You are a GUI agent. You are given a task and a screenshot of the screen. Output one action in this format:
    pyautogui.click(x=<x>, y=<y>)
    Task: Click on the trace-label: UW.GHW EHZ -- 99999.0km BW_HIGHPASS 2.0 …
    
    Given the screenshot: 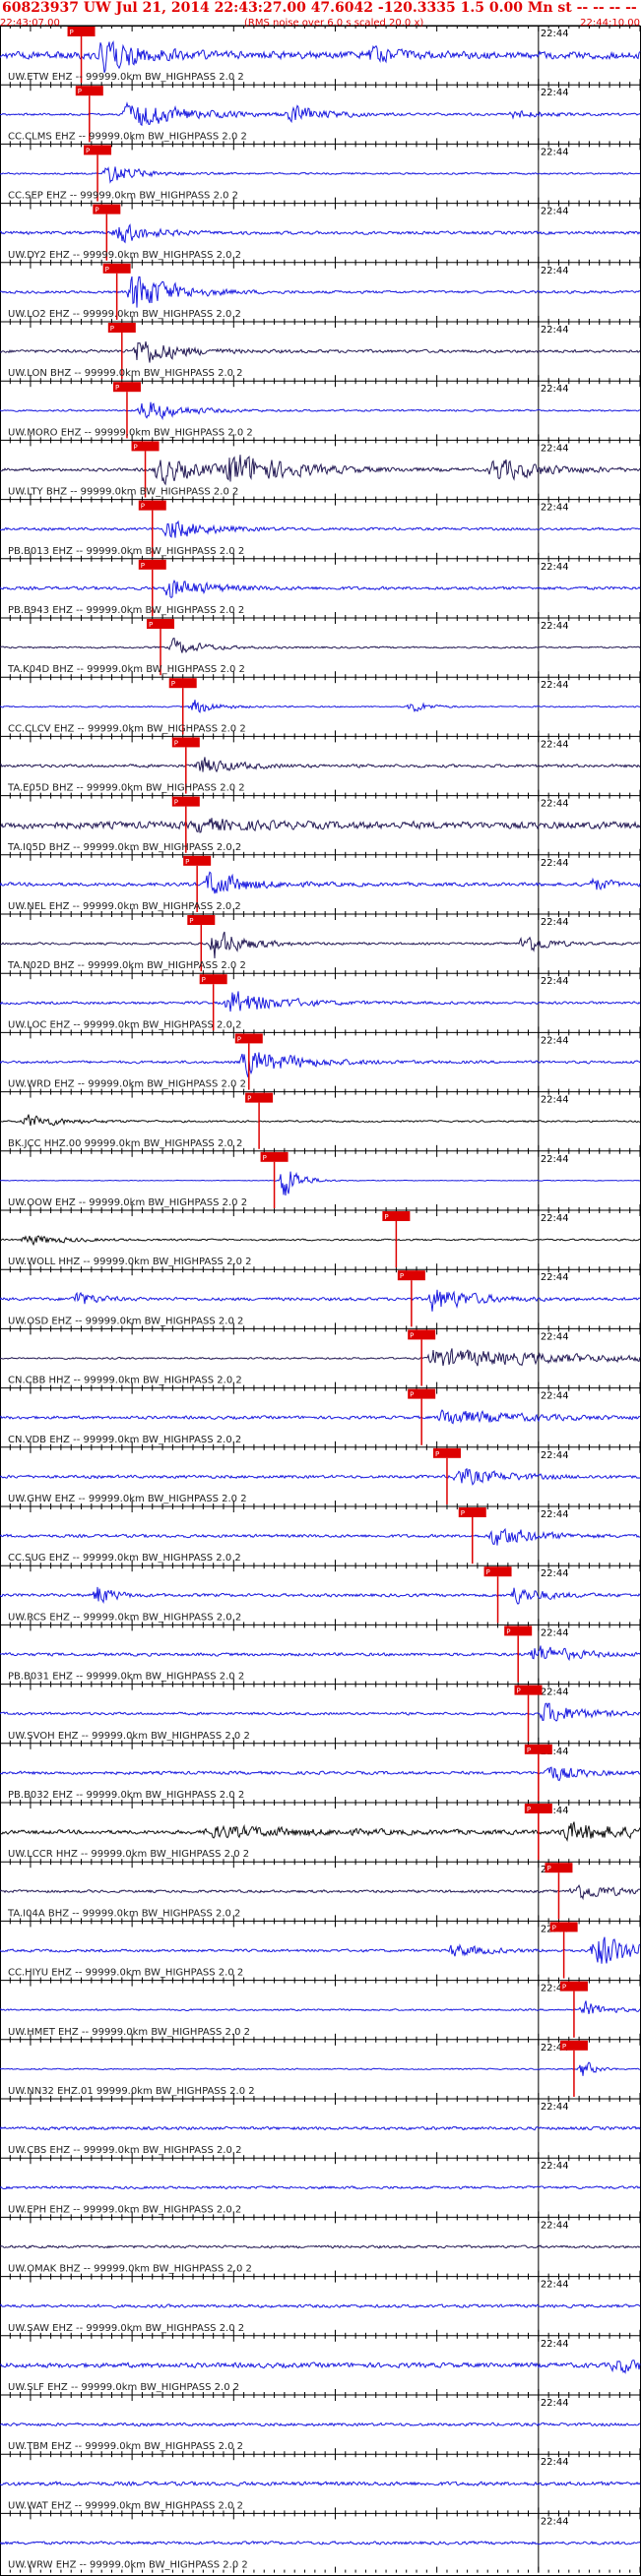 What is the action you would take?
    pyautogui.click(x=127, y=1499)
    